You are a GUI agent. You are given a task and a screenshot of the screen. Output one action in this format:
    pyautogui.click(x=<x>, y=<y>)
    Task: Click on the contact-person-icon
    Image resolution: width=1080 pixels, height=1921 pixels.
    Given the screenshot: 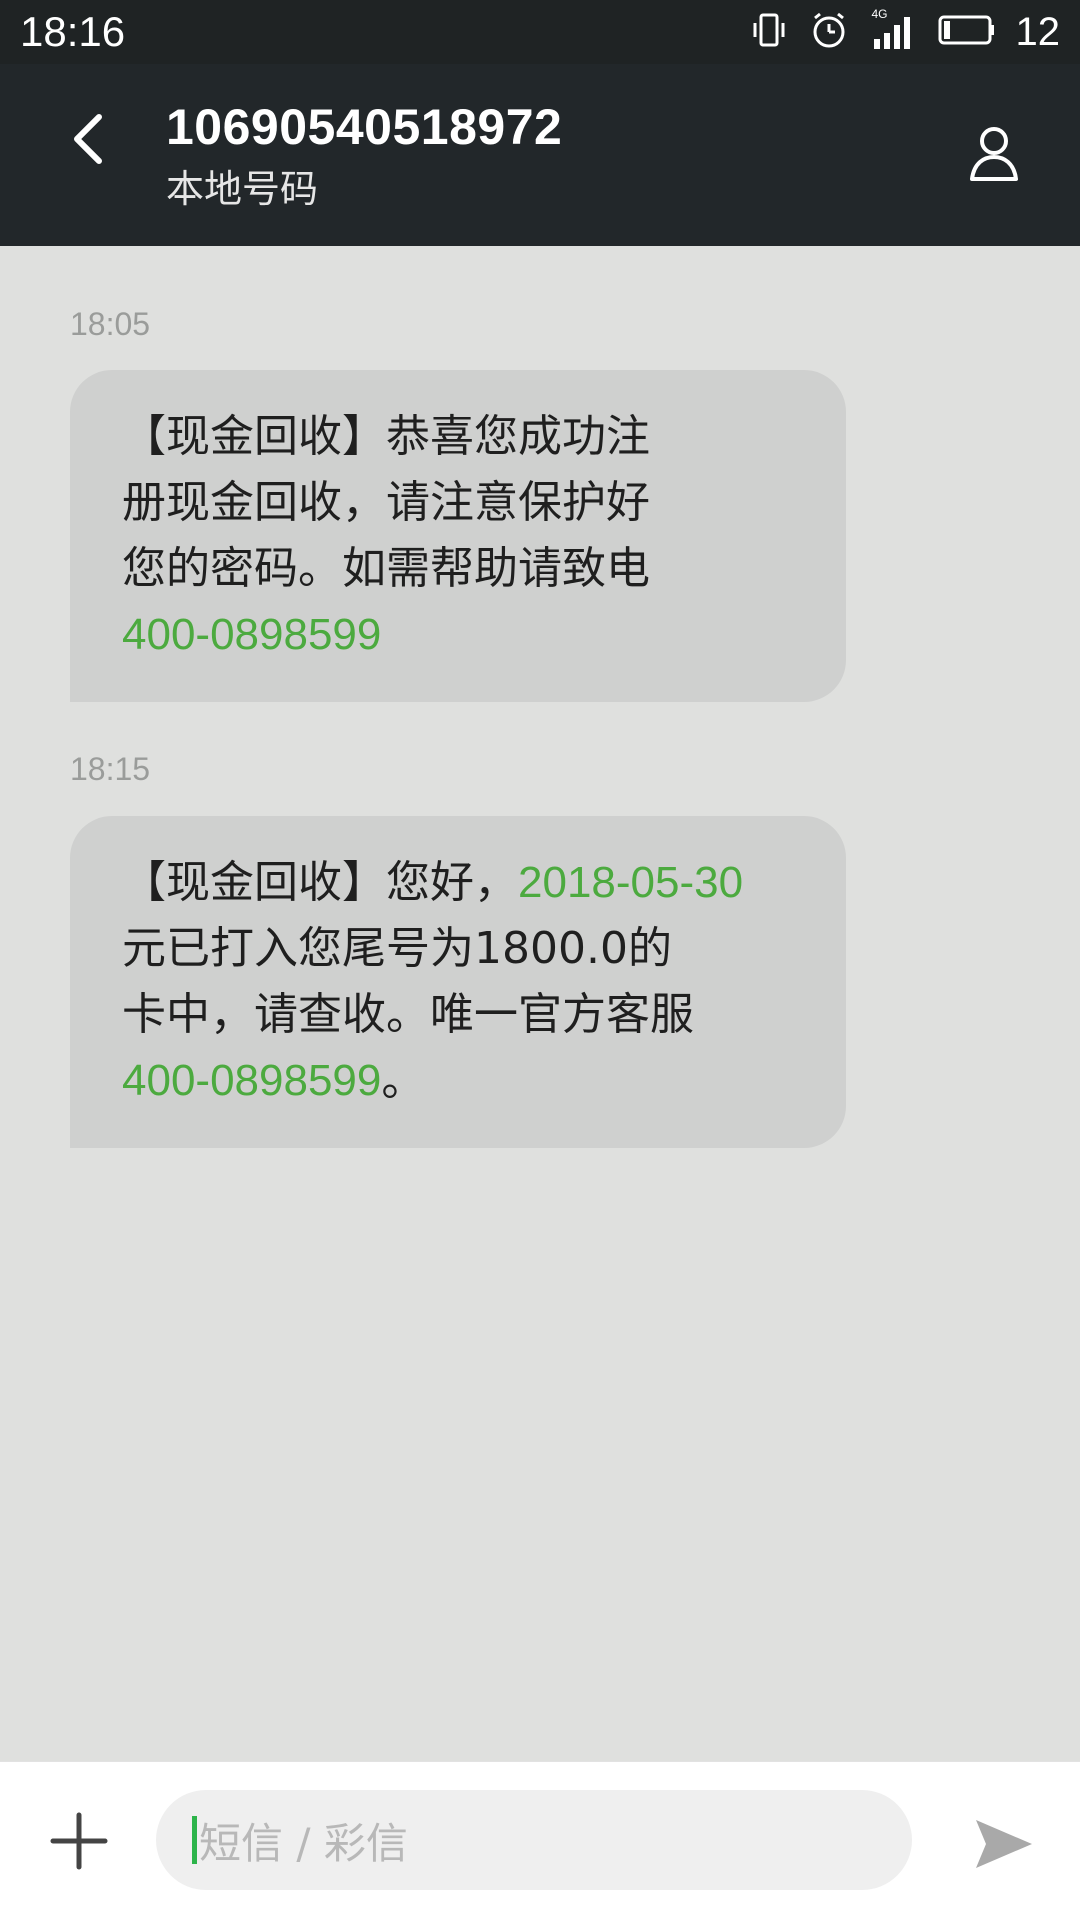 What is the action you would take?
    pyautogui.click(x=994, y=156)
    